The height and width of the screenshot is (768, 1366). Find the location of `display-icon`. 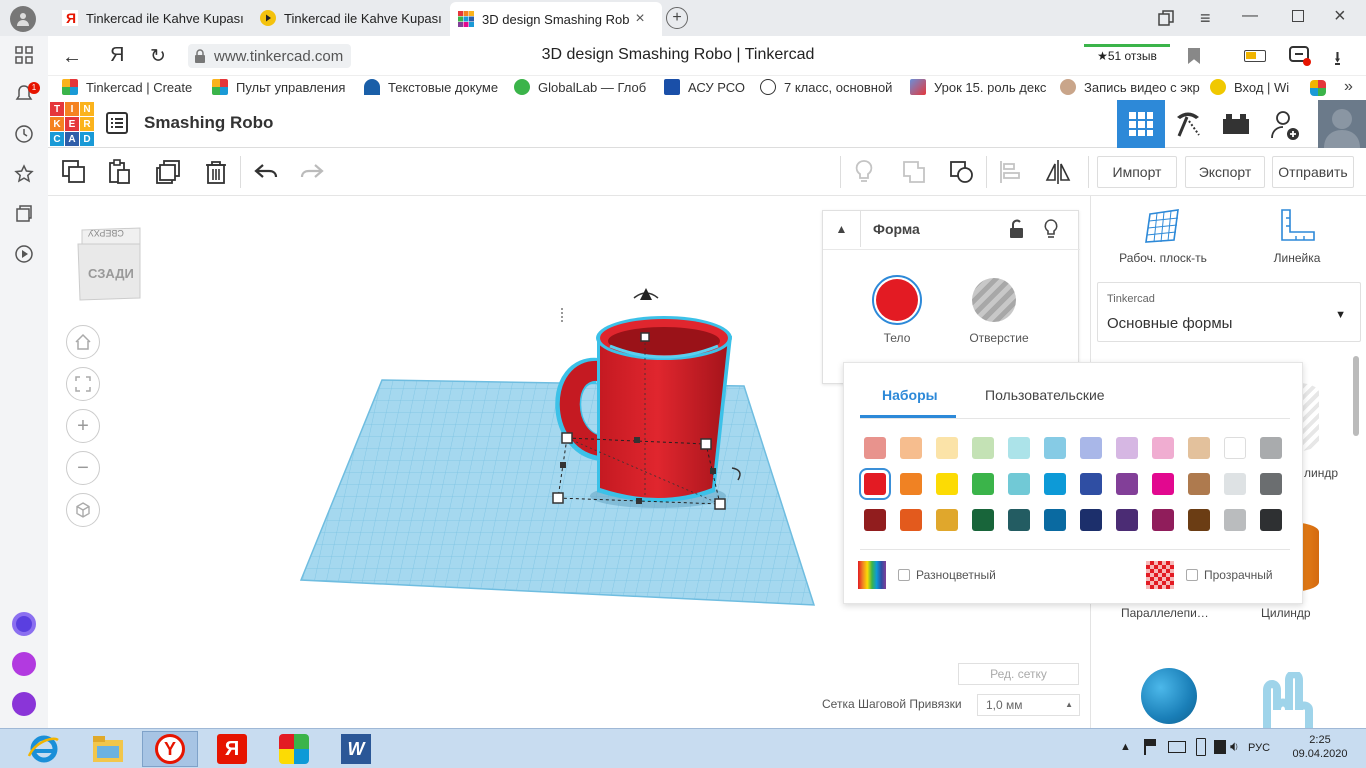

display-icon is located at coordinates (1177, 747).